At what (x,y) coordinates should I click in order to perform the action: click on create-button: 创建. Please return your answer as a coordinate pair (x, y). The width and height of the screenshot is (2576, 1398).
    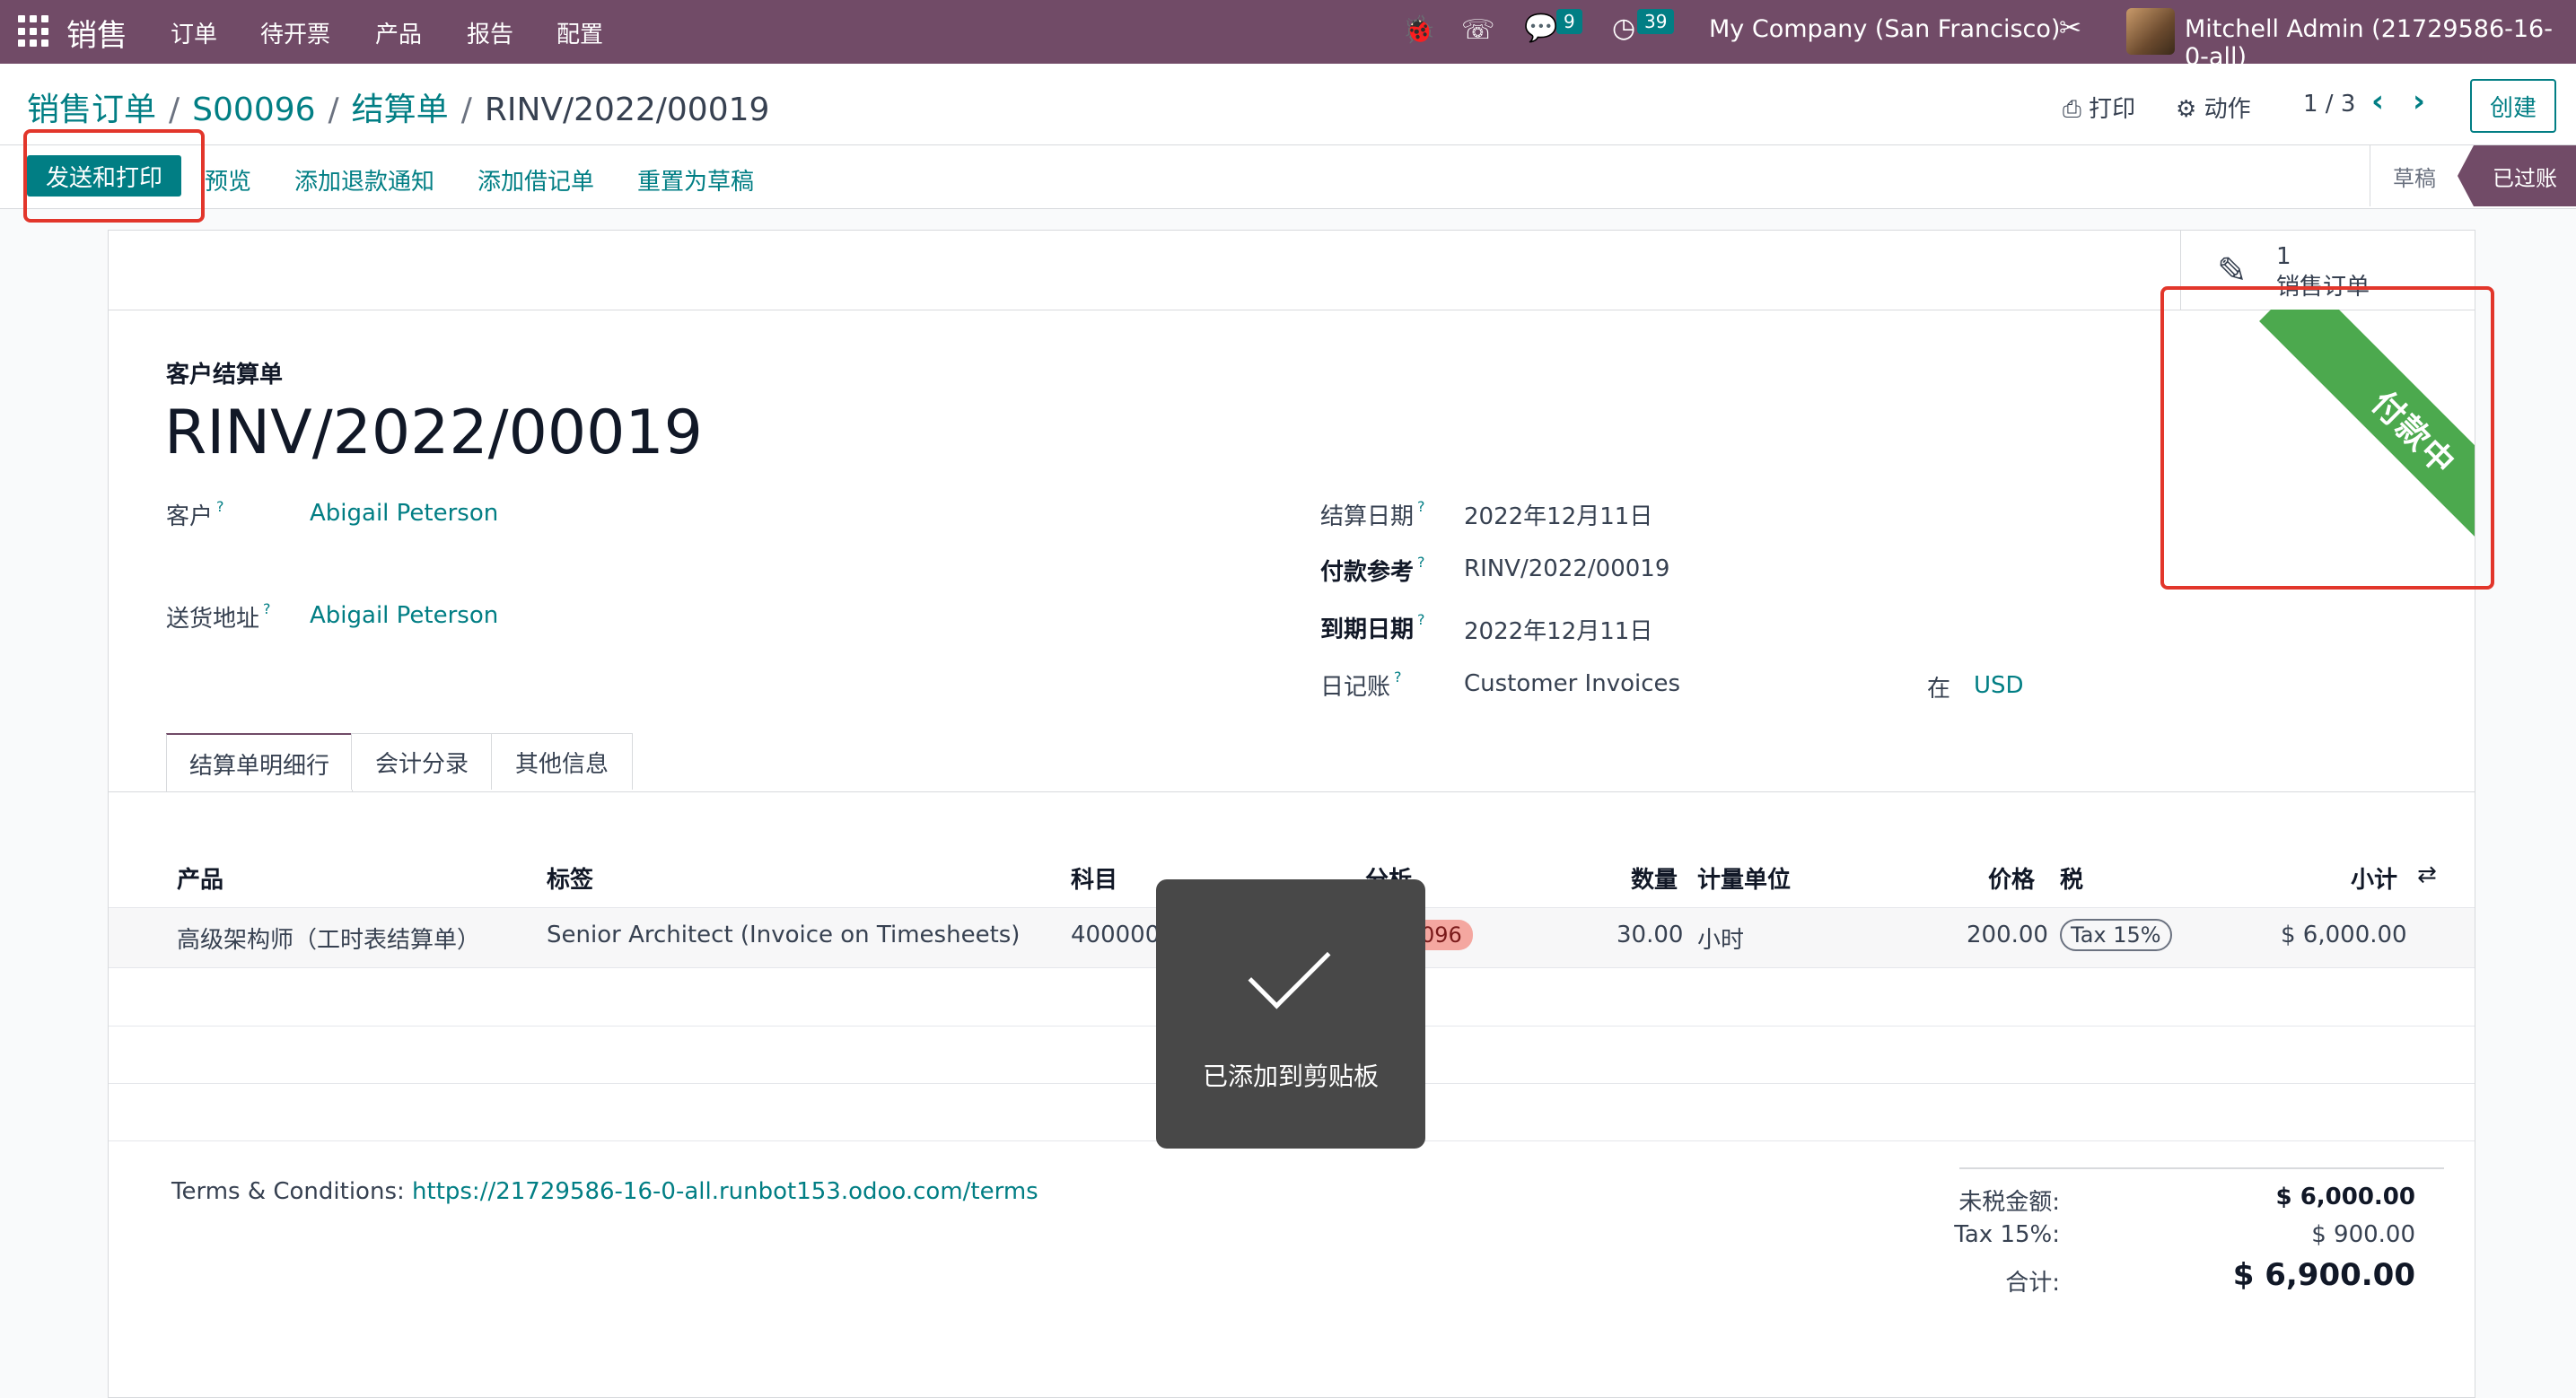
    Looking at the image, I should click on (2513, 106).